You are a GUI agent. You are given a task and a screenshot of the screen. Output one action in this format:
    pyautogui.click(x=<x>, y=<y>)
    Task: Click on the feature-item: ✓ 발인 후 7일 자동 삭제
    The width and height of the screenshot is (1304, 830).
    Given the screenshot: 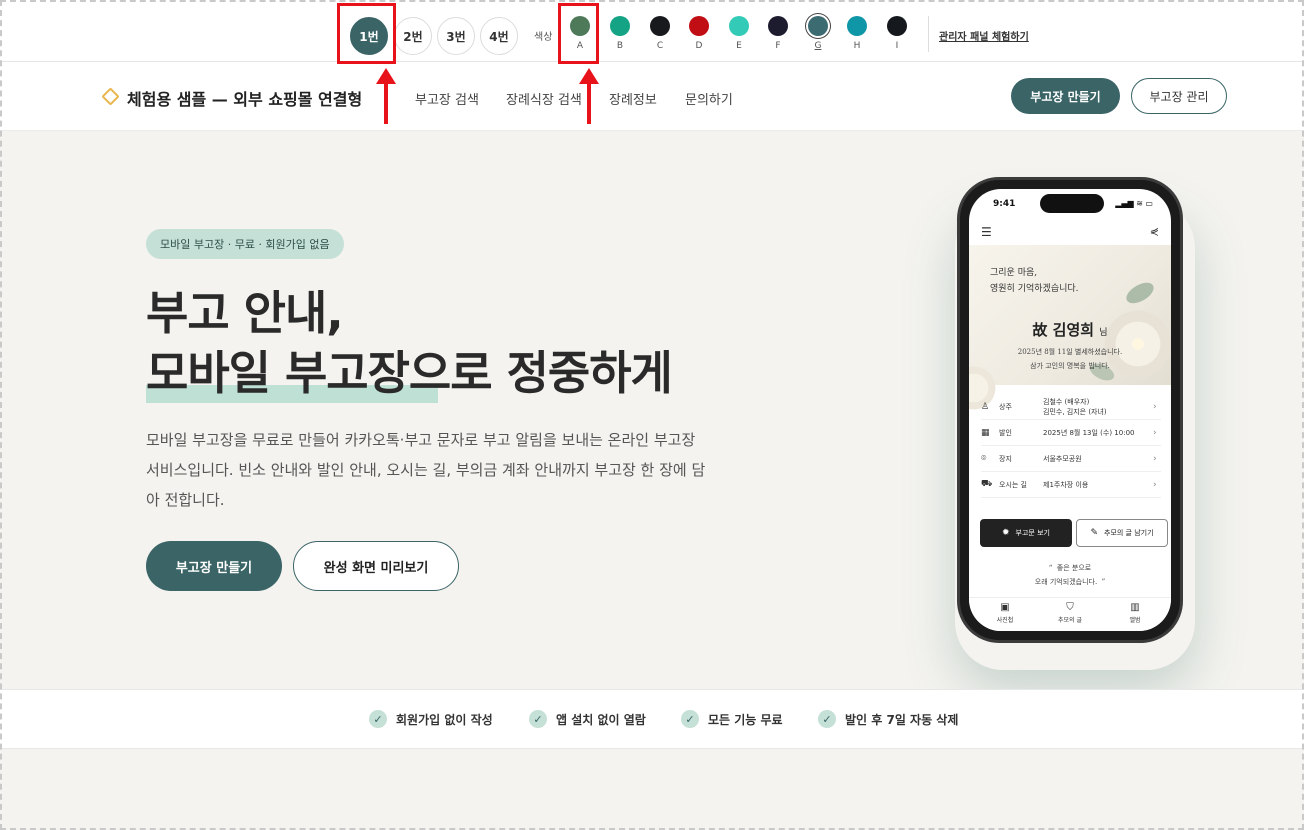 What is the action you would take?
    pyautogui.click(x=888, y=719)
    